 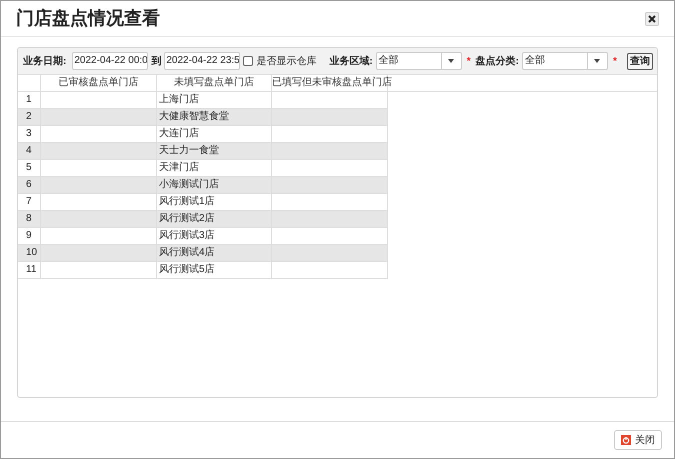 I want to click on date-label: 业务日期:, so click(x=44, y=61).